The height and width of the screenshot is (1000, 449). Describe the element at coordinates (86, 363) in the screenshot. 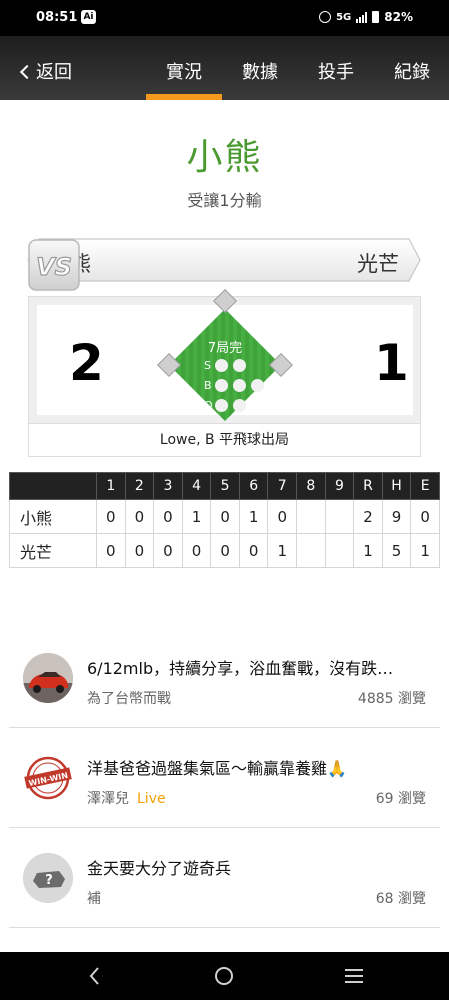

I see `away-score: 2` at that location.